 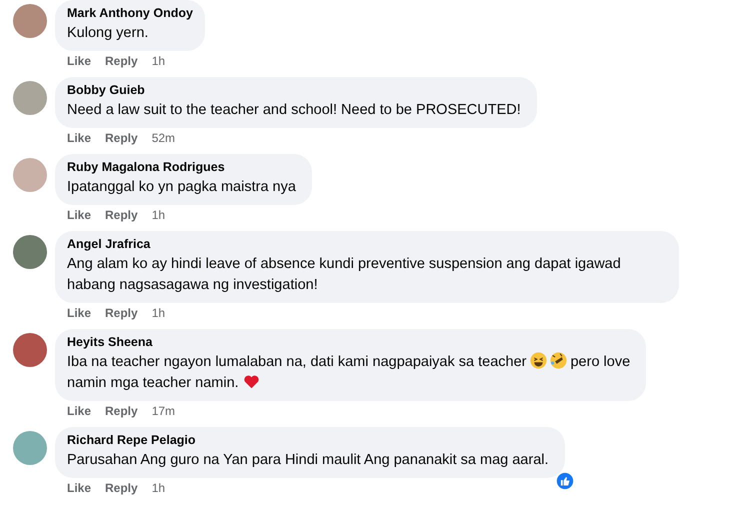 What do you see at coordinates (251, 381) in the screenshot?
I see `heart-icon` at bounding box center [251, 381].